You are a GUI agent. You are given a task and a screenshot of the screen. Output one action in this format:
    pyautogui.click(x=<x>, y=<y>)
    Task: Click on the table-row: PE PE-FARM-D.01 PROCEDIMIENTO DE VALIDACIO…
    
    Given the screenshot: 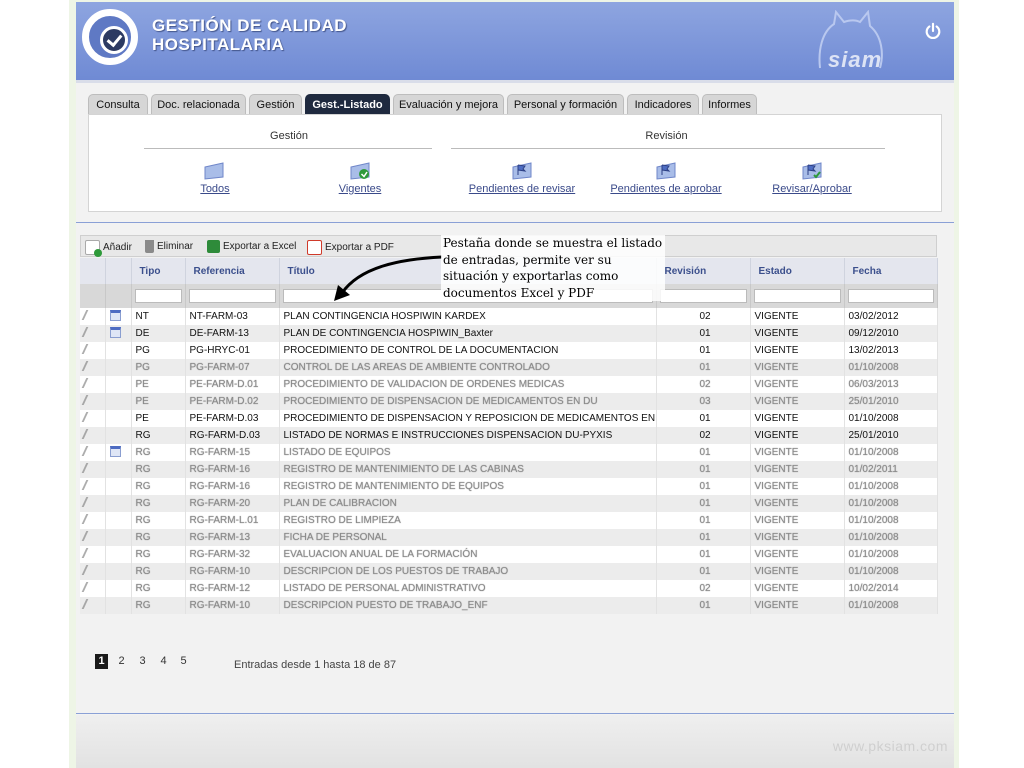 What is the action you would take?
    pyautogui.click(x=509, y=384)
    